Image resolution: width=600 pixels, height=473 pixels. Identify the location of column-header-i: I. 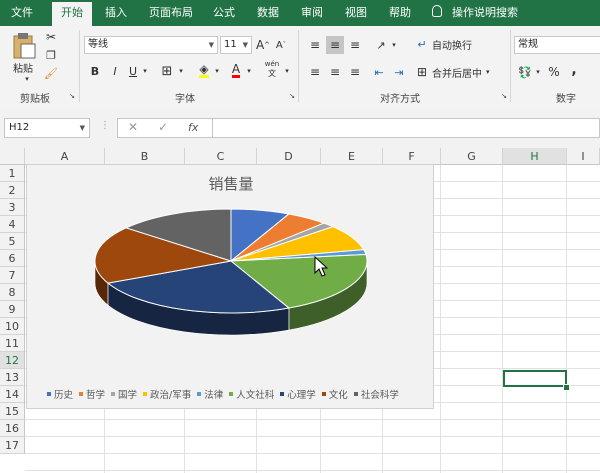
(583, 156).